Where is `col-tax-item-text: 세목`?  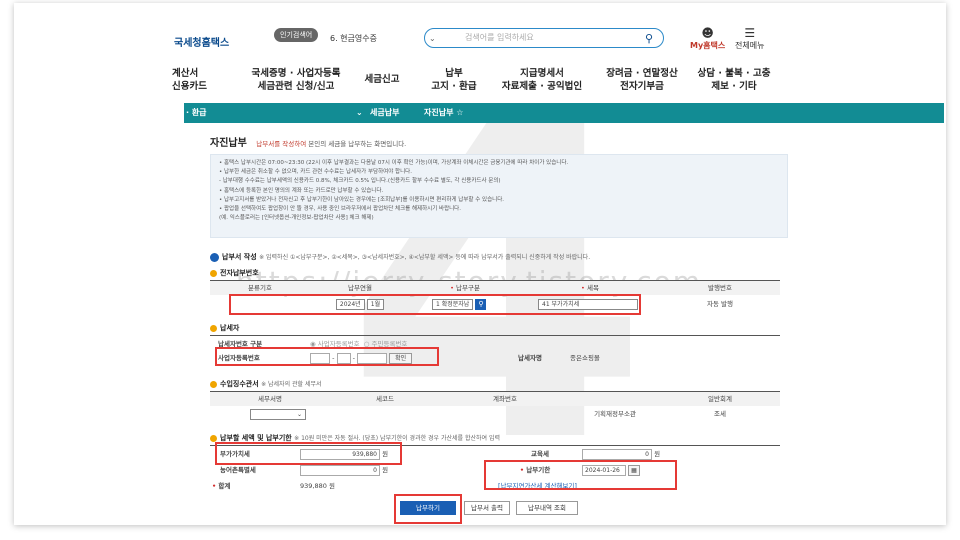 col-tax-item-text: 세목 is located at coordinates (592, 288).